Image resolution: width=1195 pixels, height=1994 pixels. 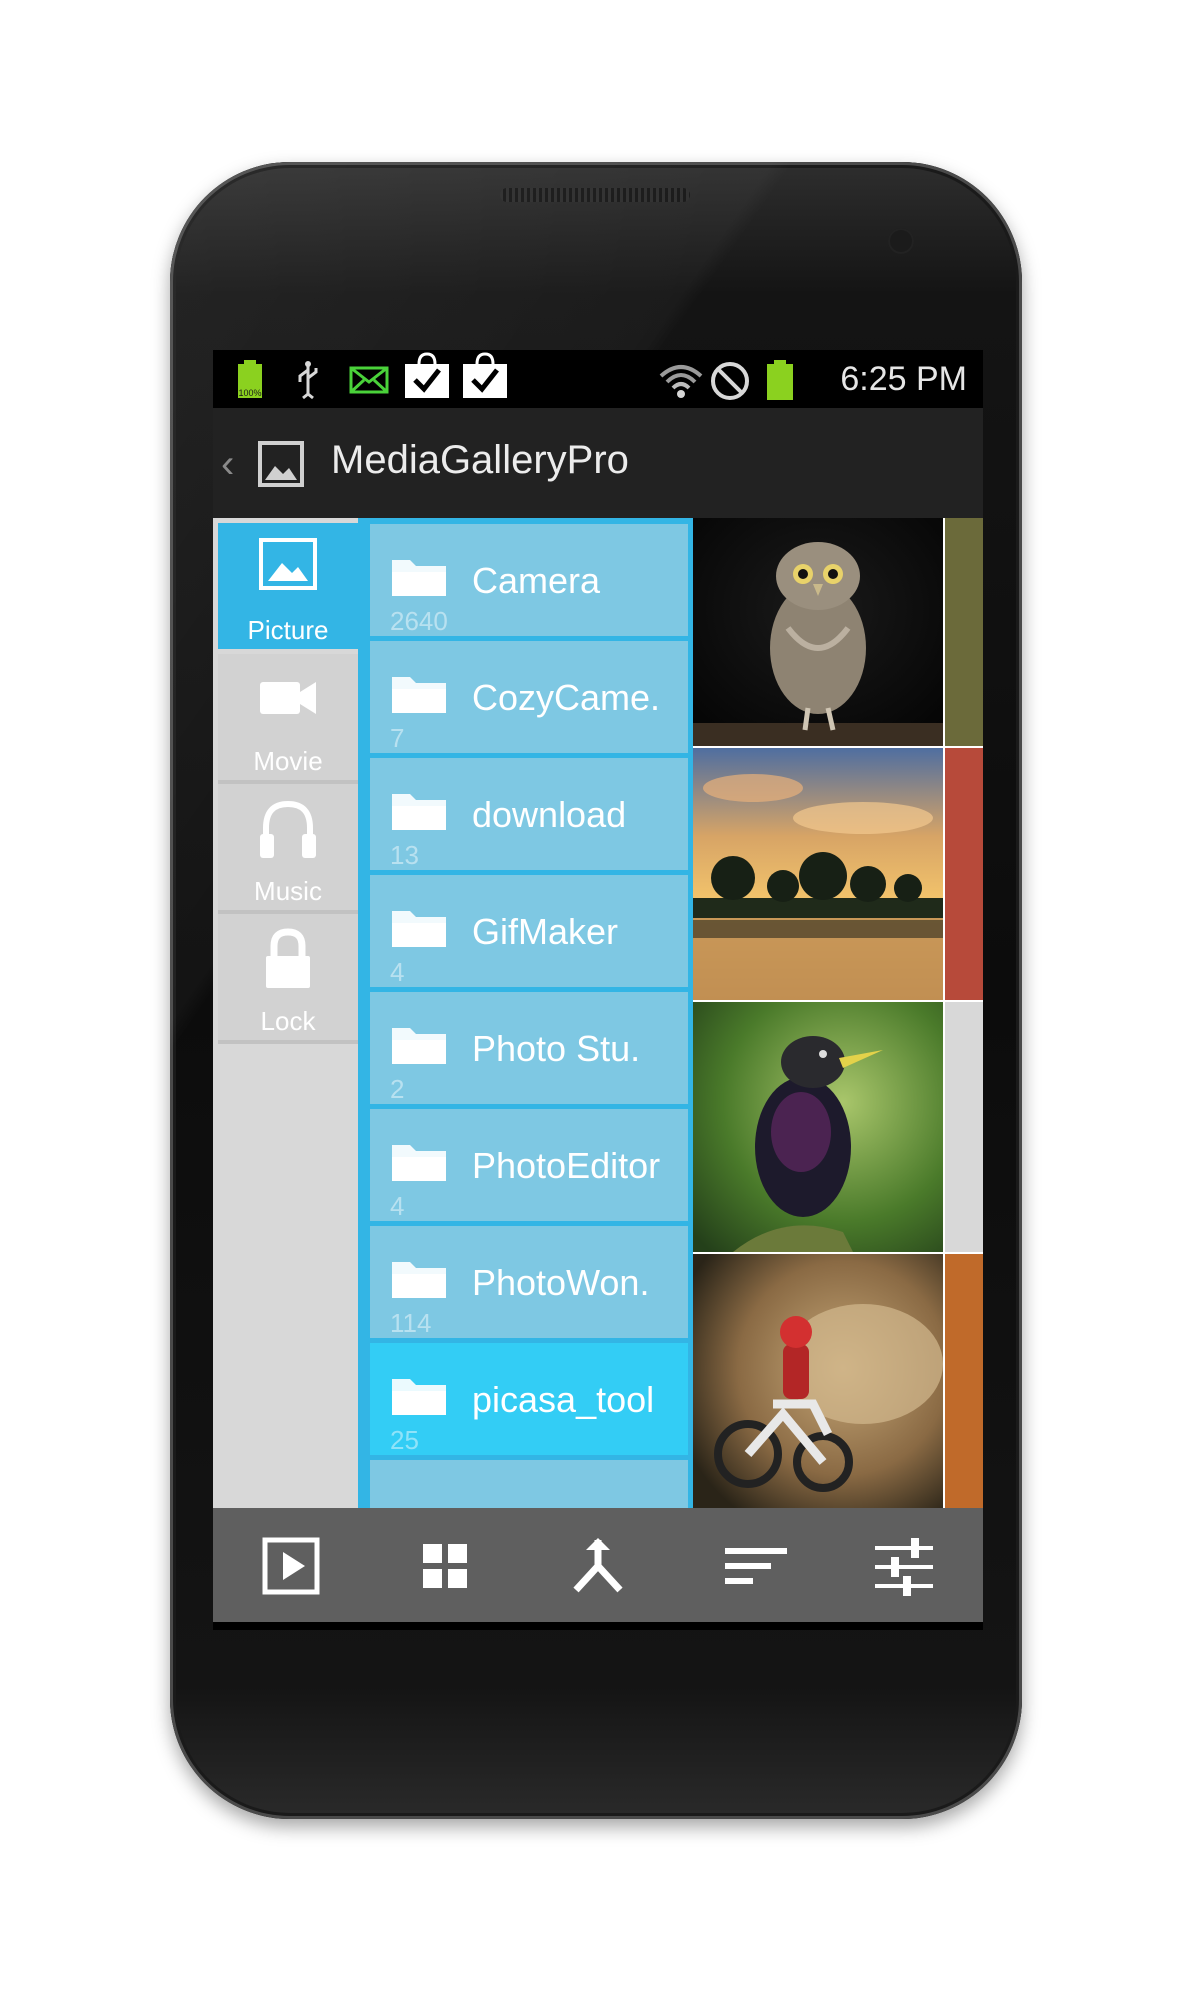 I want to click on battery-icon, so click(x=780, y=380).